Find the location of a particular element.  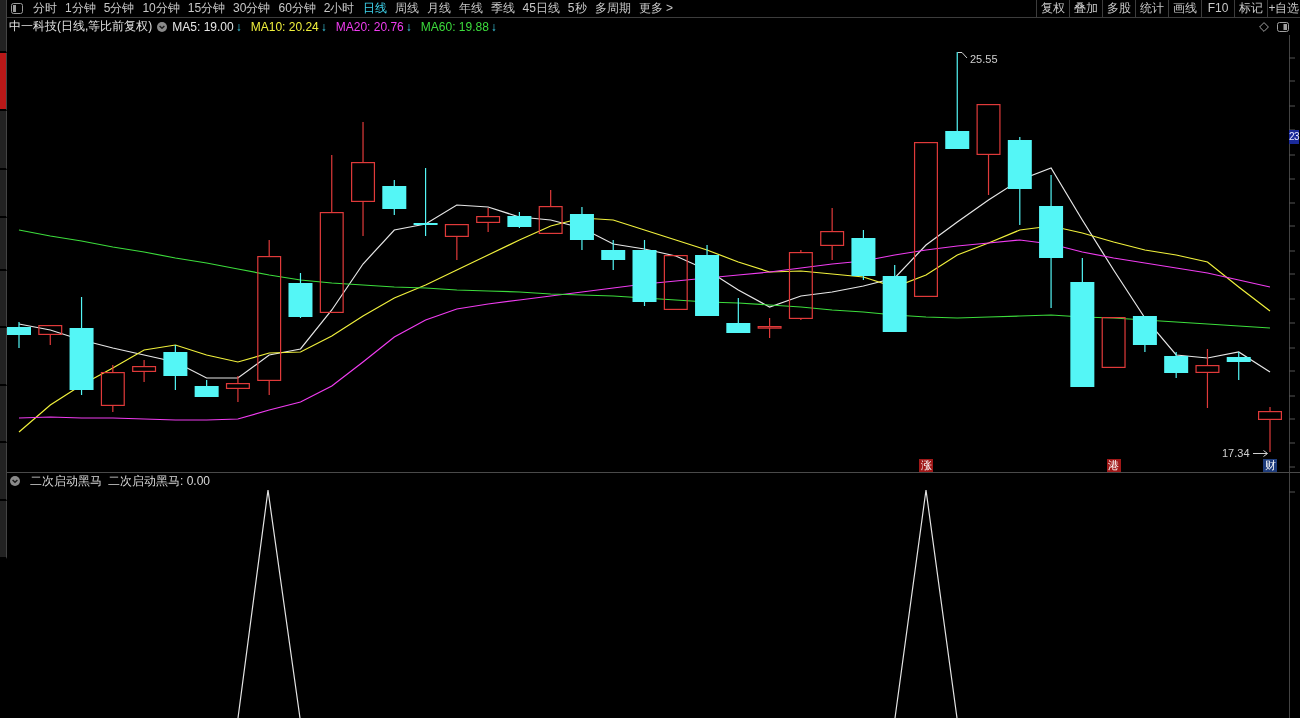

toolbar-button: +自选 is located at coordinates (1283, 8).